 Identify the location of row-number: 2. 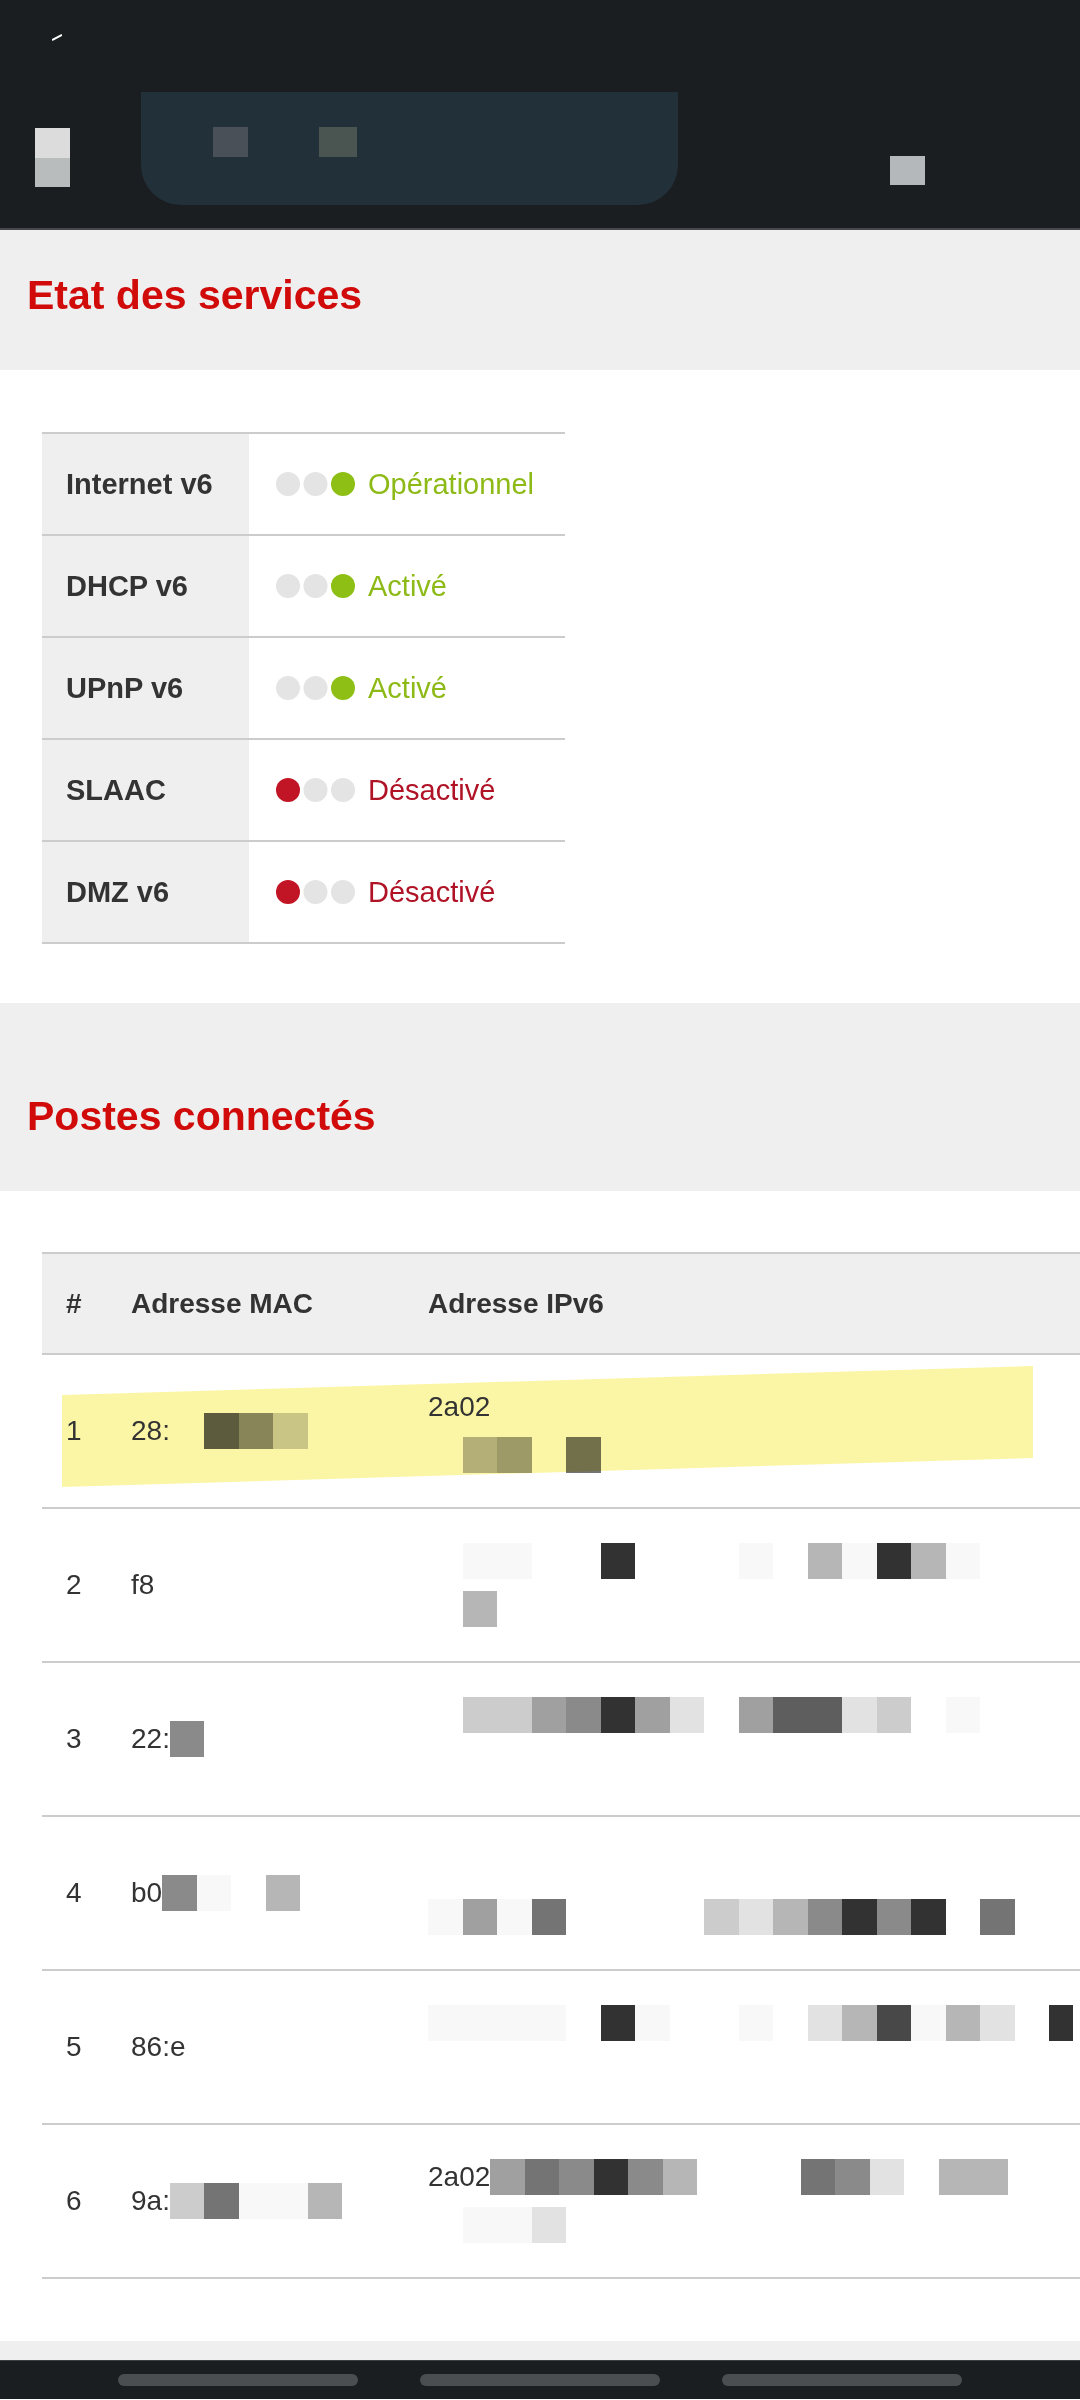
(74, 1585).